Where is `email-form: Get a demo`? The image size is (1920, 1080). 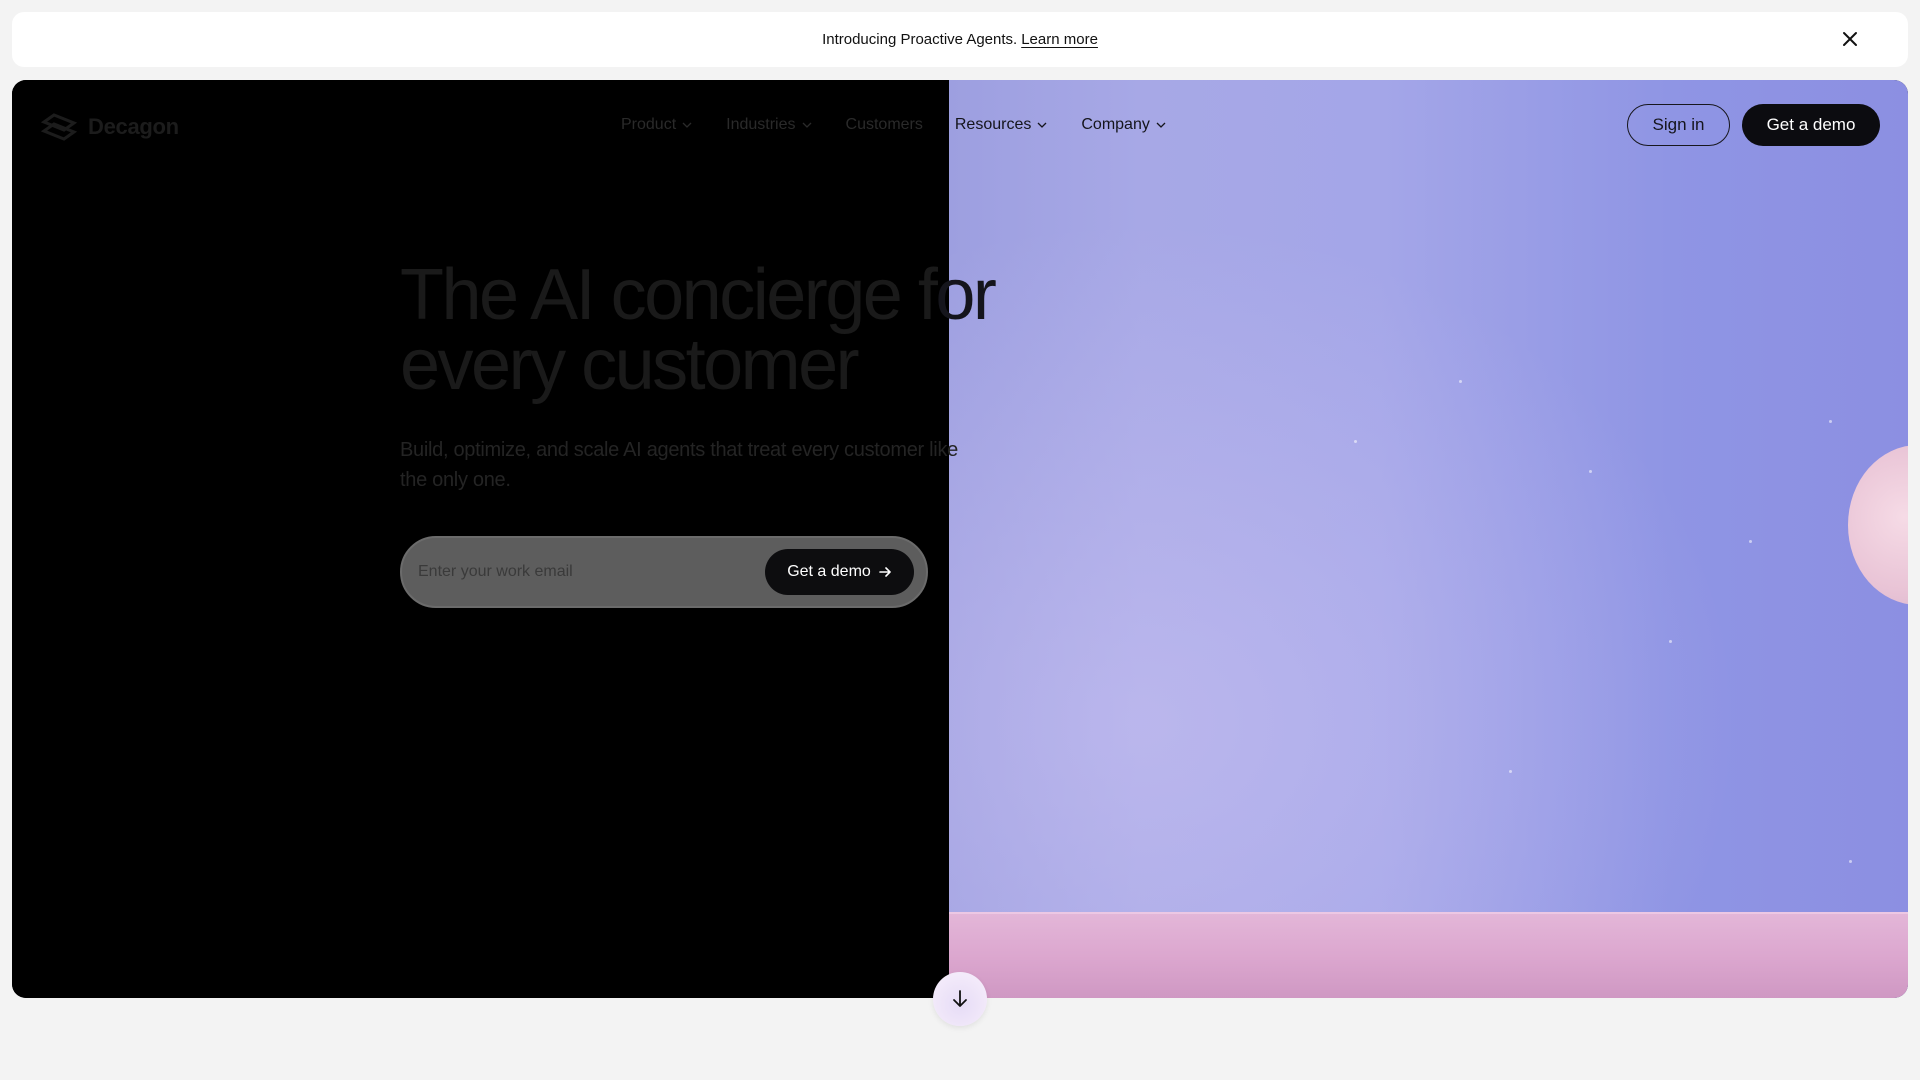 email-form: Get a demo is located at coordinates (664, 572).